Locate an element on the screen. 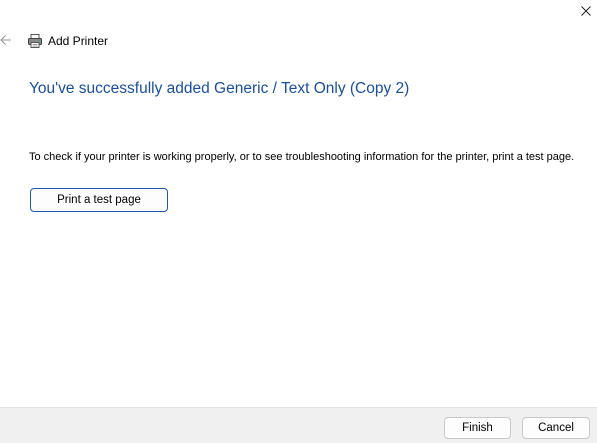 The image size is (597, 443). close-icon is located at coordinates (586, 11).